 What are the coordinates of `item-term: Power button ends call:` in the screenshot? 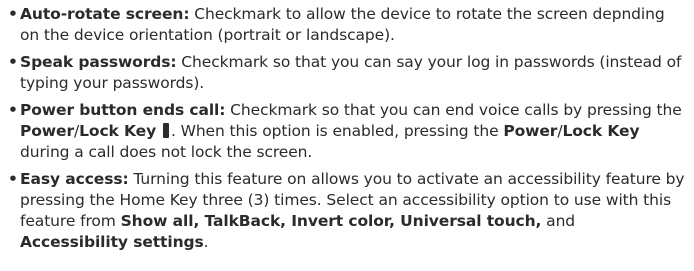 It's located at (123, 110).